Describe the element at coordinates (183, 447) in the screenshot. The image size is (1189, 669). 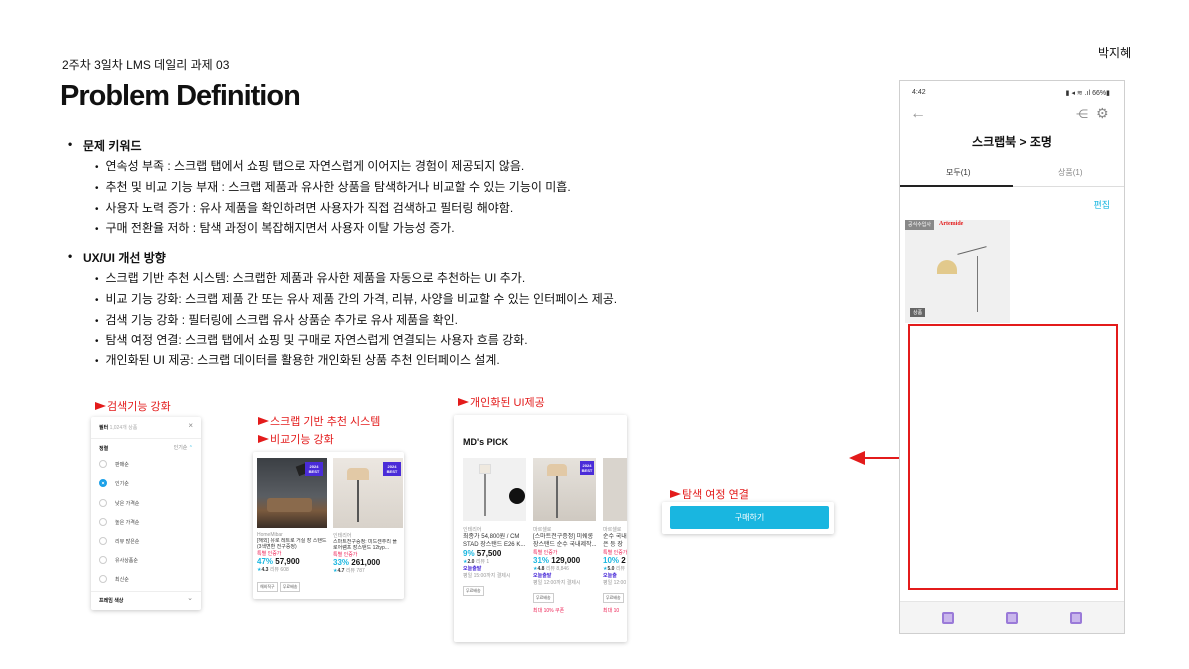
I see `sort-value: 인기순 ⌃` at that location.